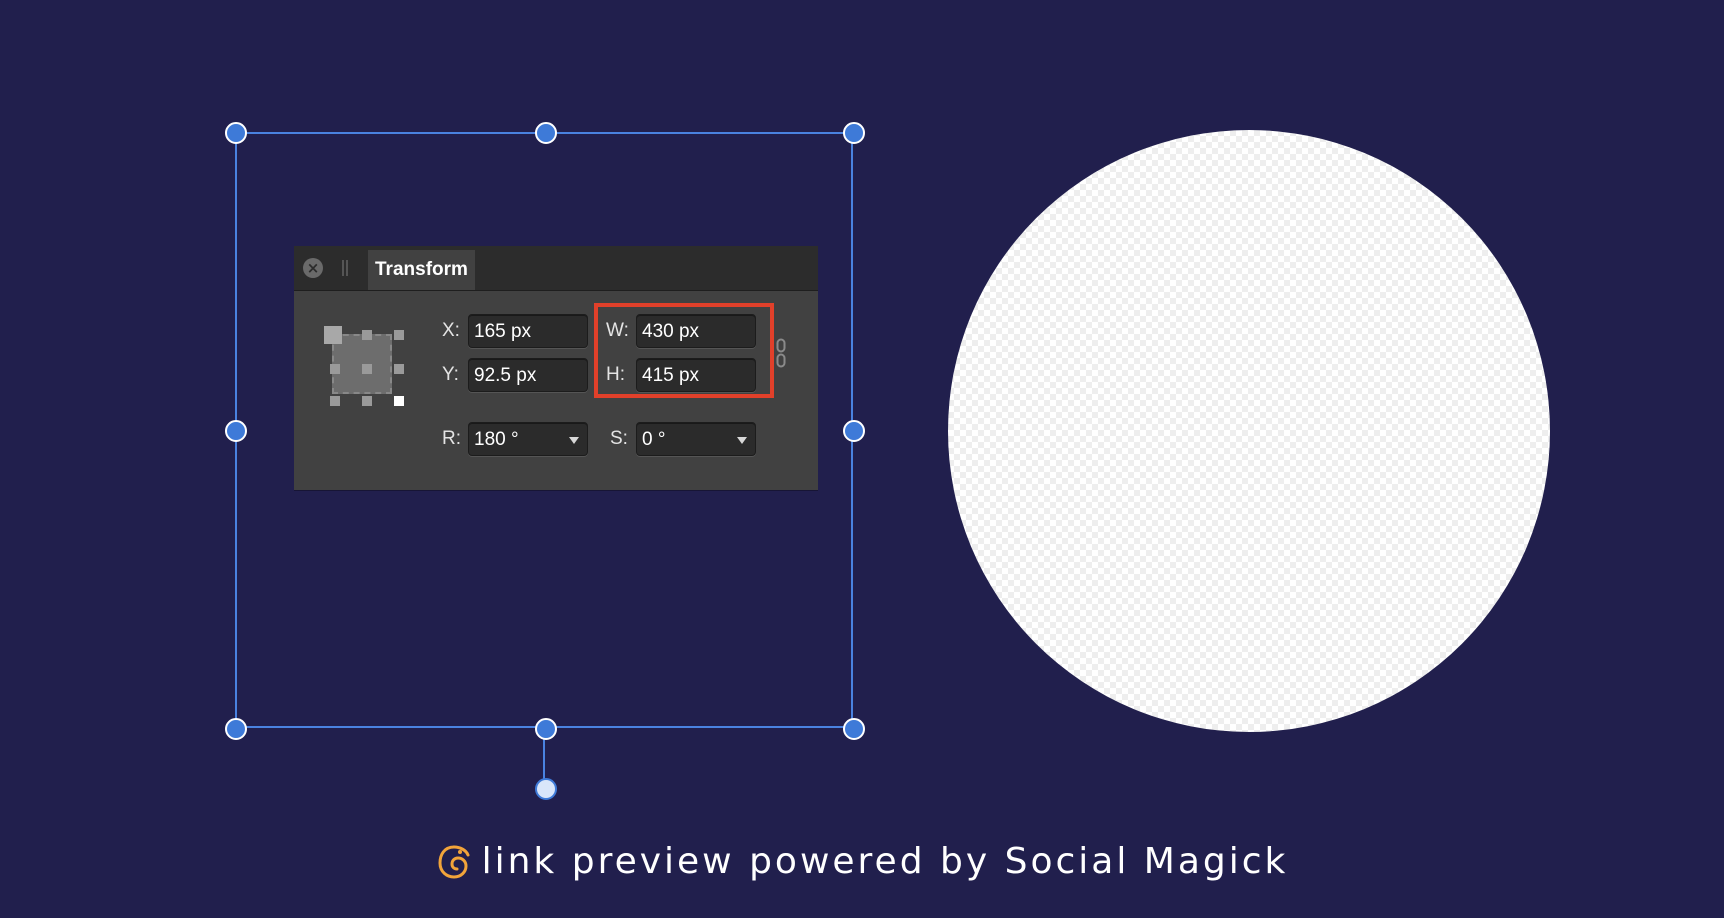 The width and height of the screenshot is (1724, 920). I want to click on anchor-point-bottom-center, so click(367, 401).